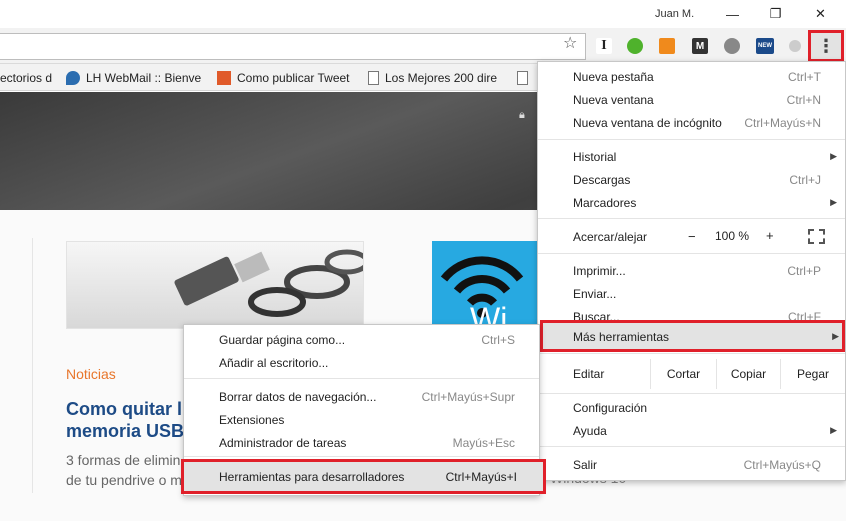  What do you see at coordinates (224, 78) in the screenshot?
I see `bookmark-site-icon` at bounding box center [224, 78].